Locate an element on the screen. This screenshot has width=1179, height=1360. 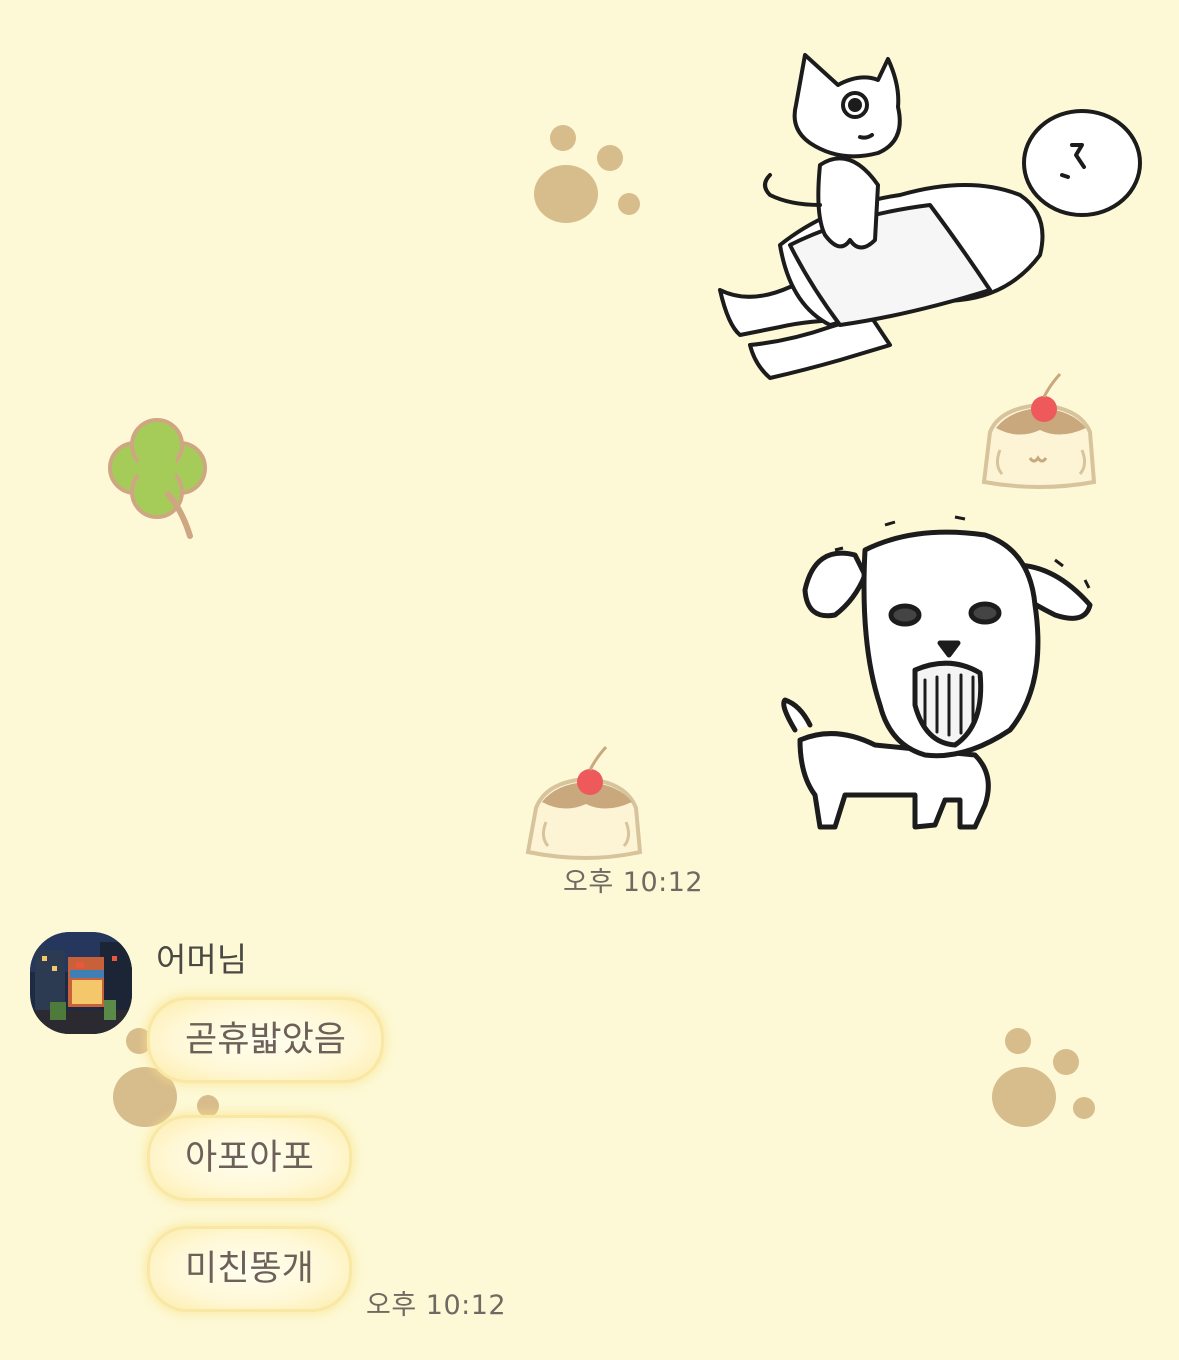
angry-dog-sticker is located at coordinates (930, 675).